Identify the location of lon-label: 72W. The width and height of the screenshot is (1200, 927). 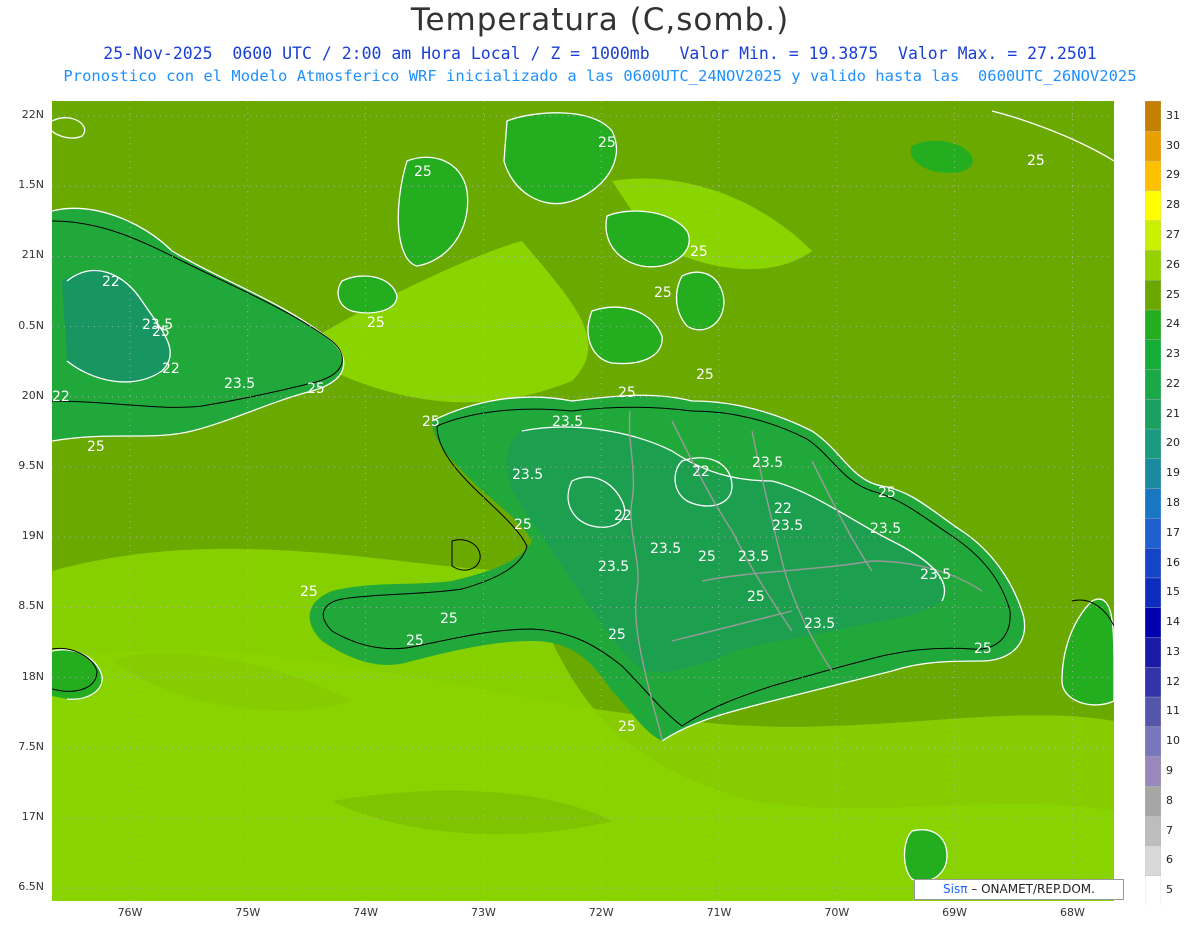
(601, 912).